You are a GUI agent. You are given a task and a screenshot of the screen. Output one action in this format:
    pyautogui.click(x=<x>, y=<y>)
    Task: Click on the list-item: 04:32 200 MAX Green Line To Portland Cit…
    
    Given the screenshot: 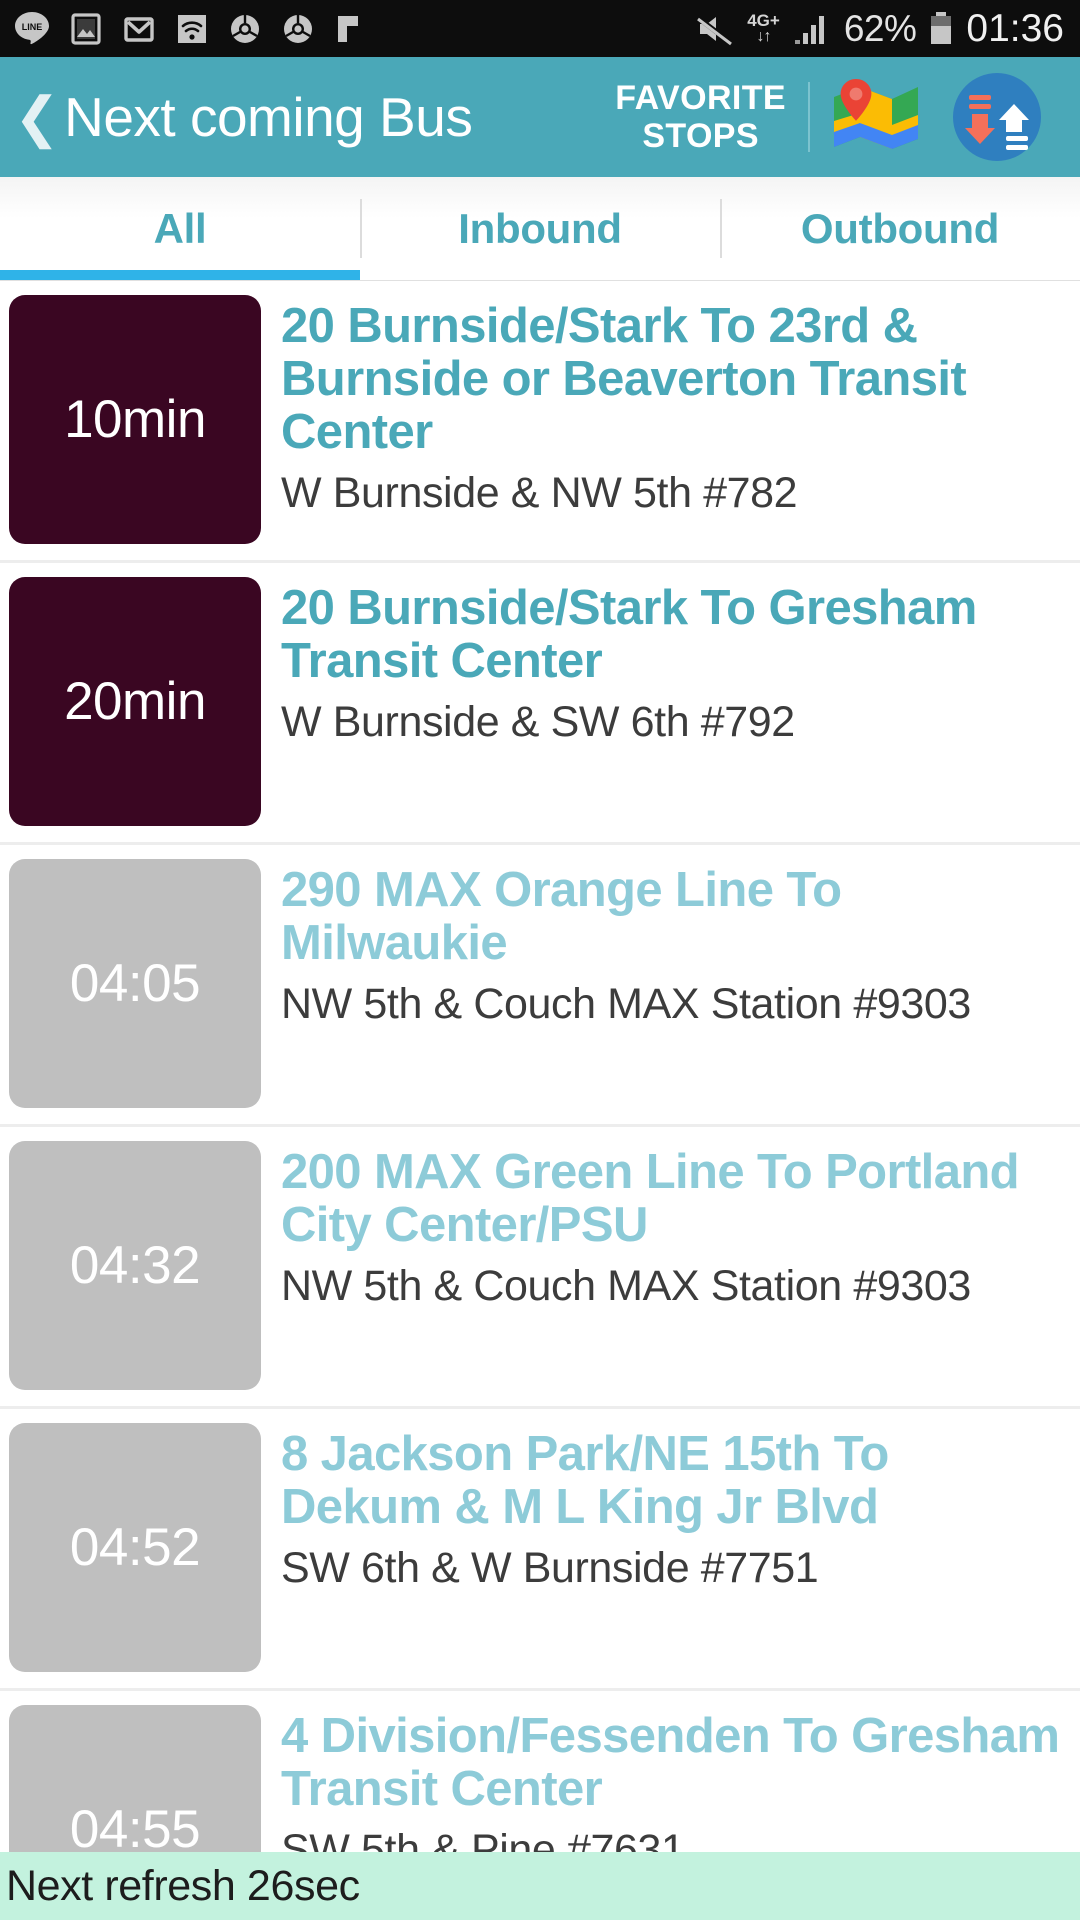 What is the action you would take?
    pyautogui.click(x=540, y=1268)
    